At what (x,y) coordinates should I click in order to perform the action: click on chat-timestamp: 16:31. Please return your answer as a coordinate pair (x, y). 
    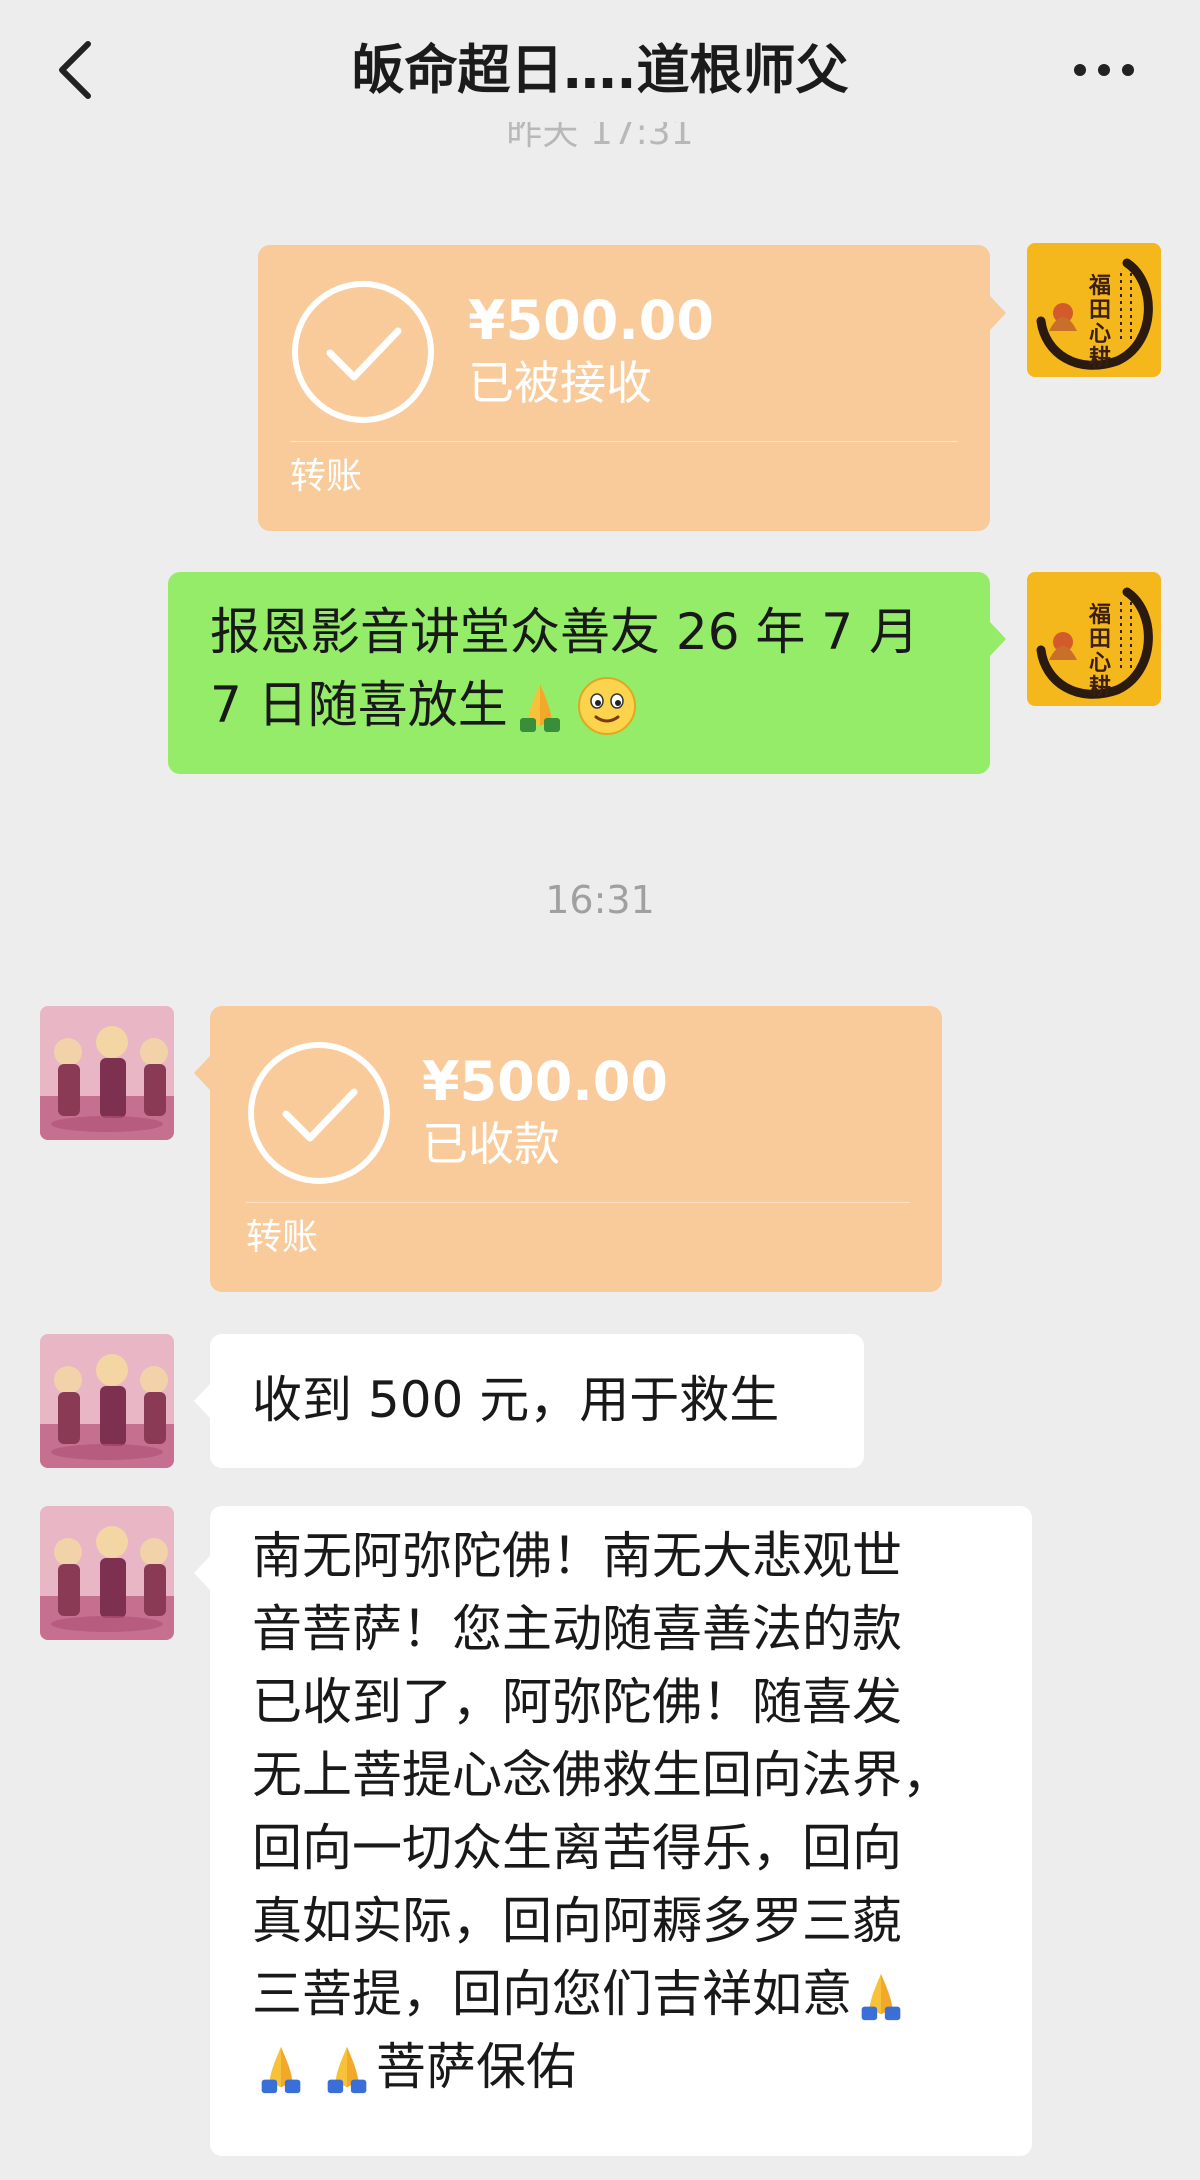
    Looking at the image, I should click on (600, 900).